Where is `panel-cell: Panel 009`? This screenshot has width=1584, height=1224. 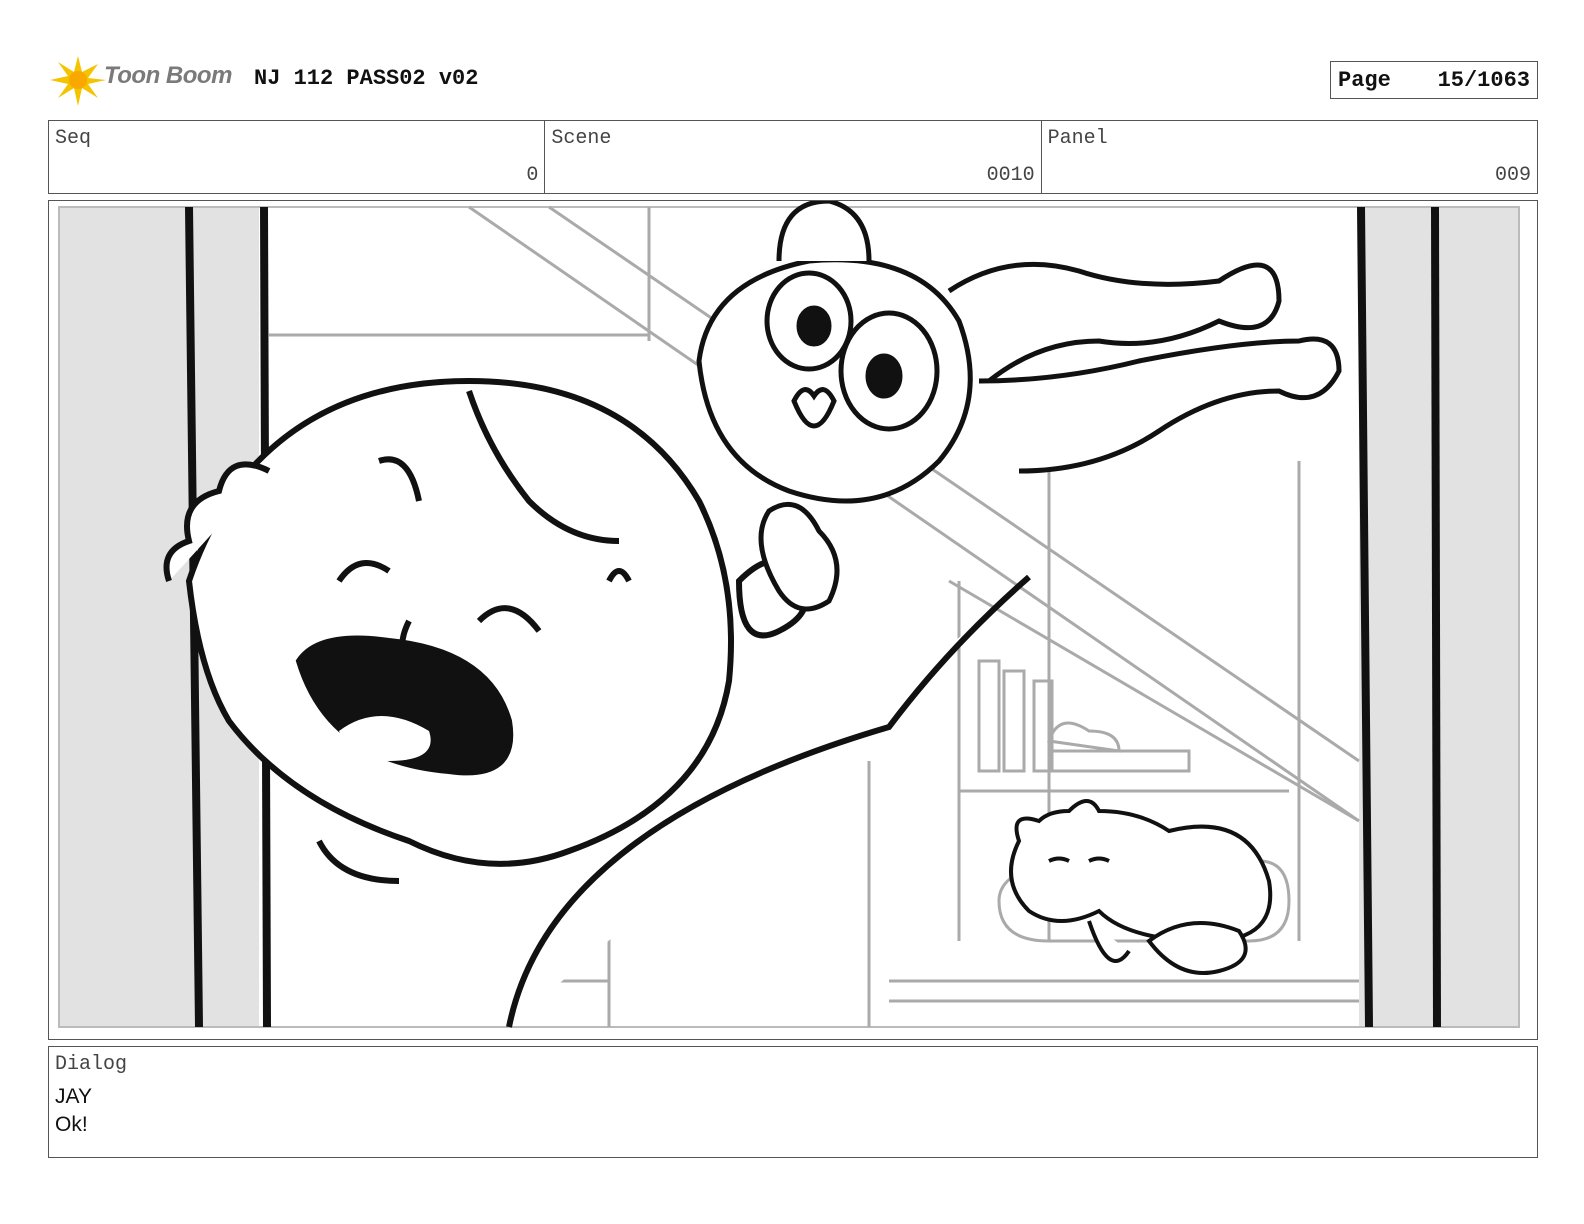
panel-cell: Panel 009 is located at coordinates (1289, 157).